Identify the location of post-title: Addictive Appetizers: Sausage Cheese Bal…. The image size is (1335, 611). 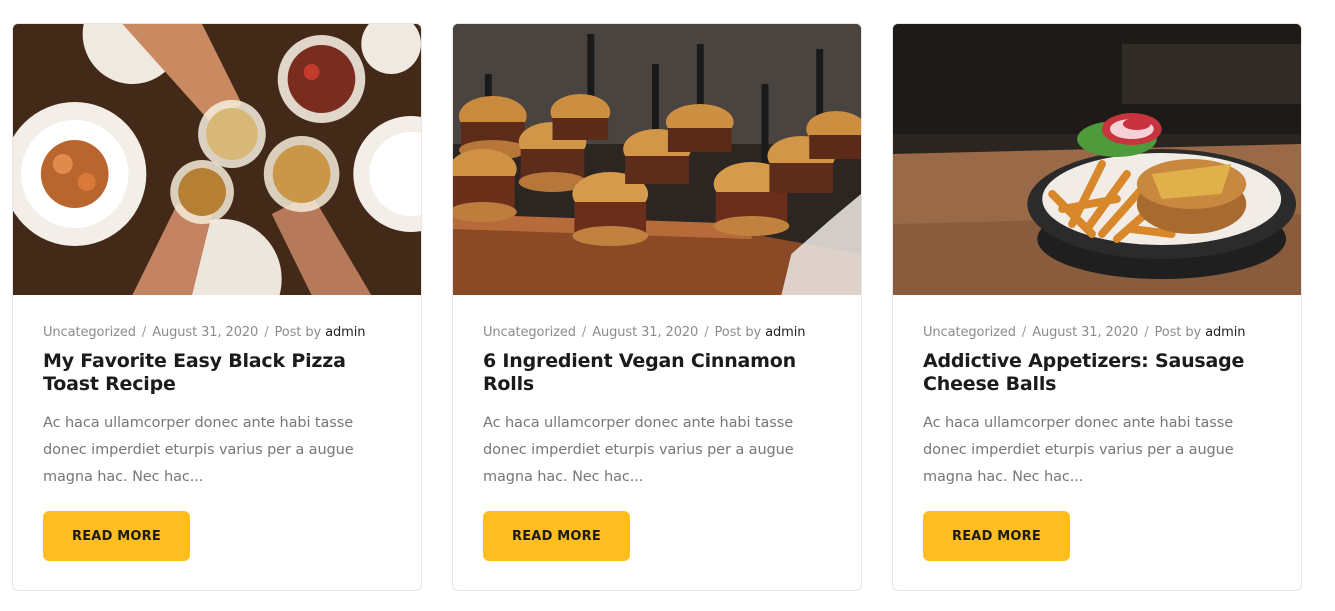
(1097, 373).